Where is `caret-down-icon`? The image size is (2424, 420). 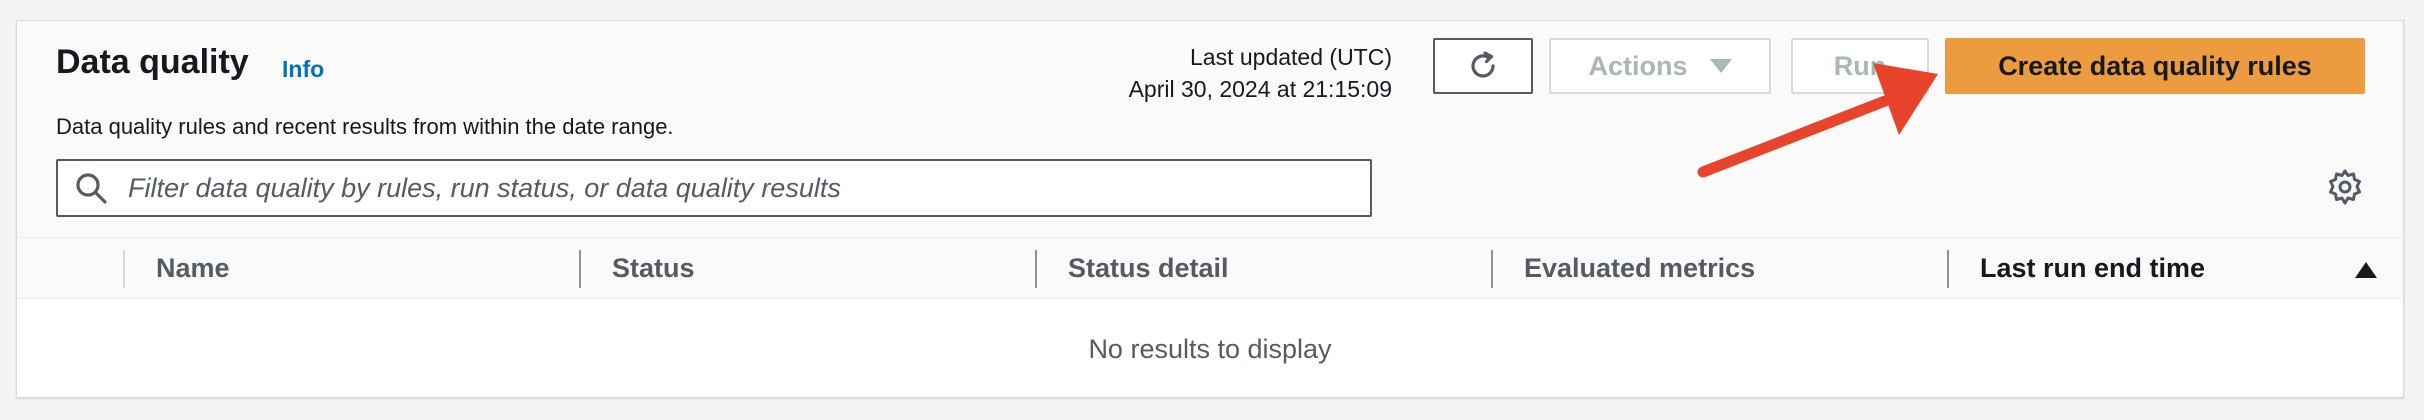
caret-down-icon is located at coordinates (1720, 66).